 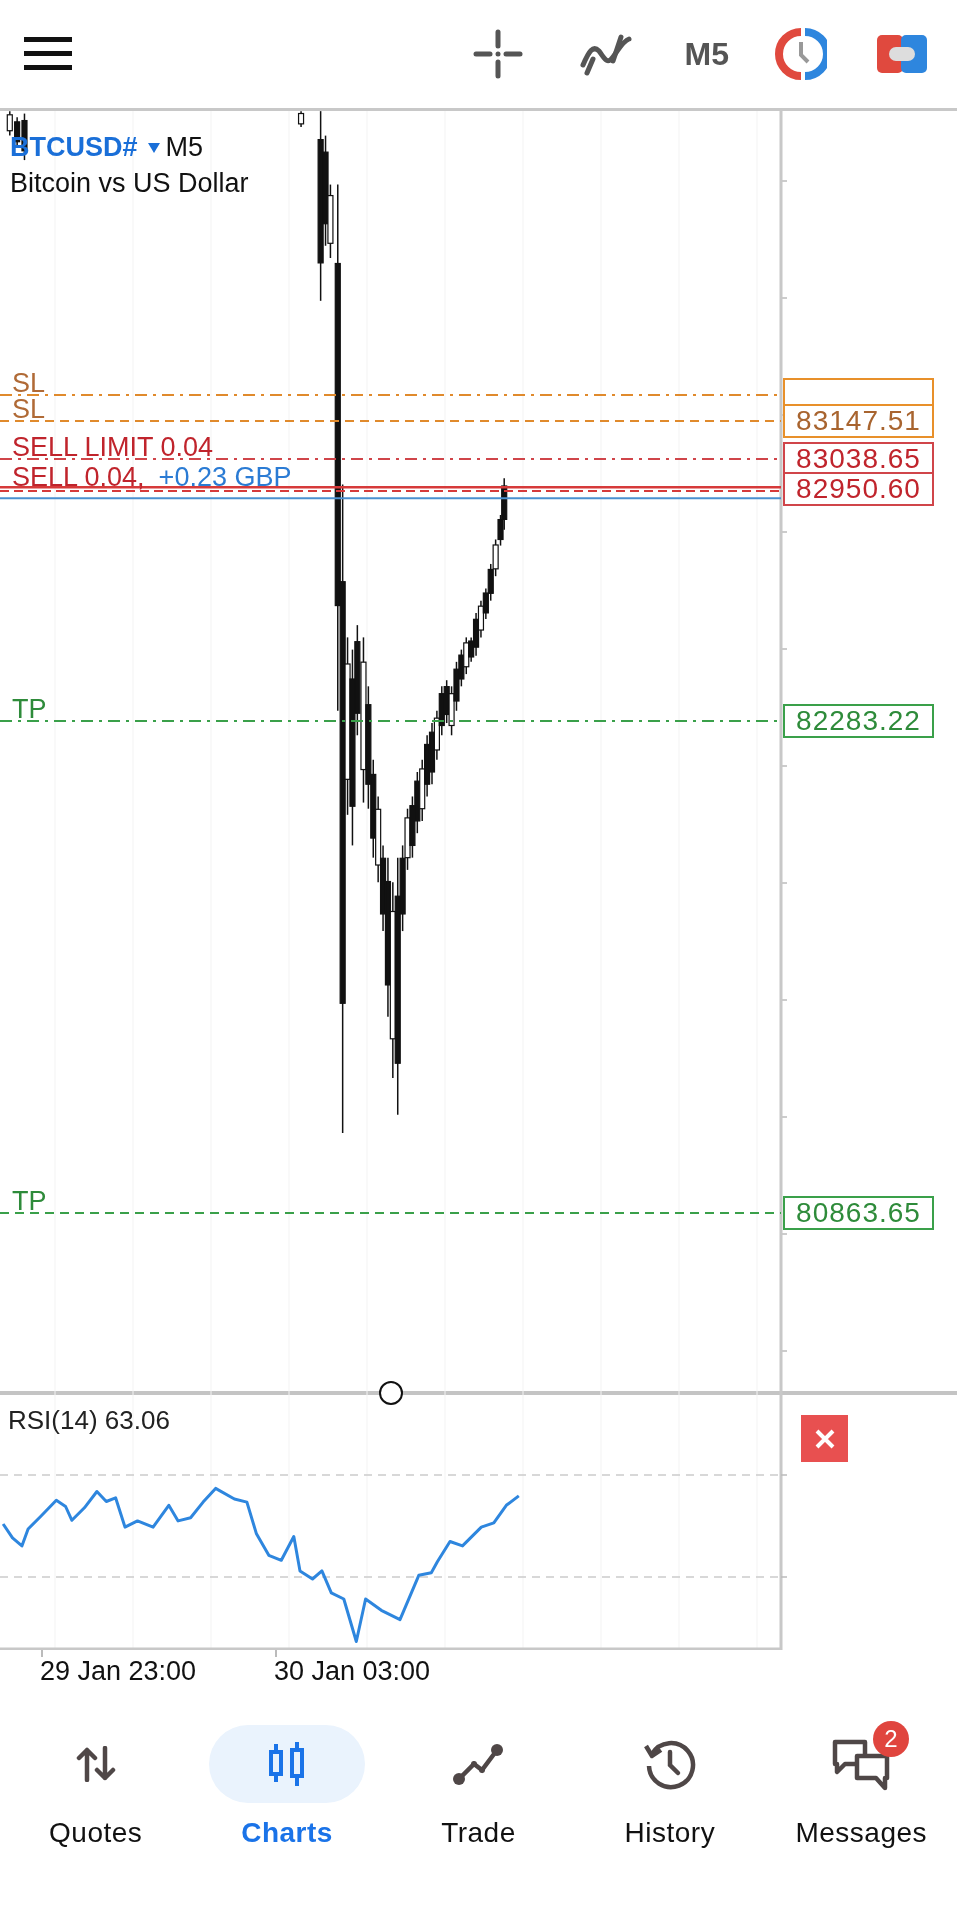 What do you see at coordinates (858, 421) in the screenshot?
I see `price-tag: 83147.51` at bounding box center [858, 421].